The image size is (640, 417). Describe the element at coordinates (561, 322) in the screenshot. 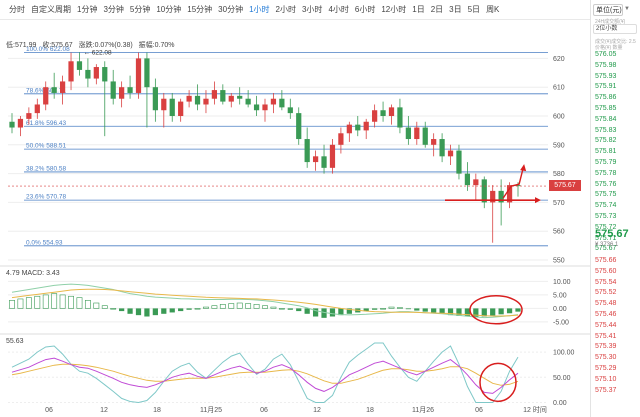

I see `macd-tick-label: -5.00` at that location.